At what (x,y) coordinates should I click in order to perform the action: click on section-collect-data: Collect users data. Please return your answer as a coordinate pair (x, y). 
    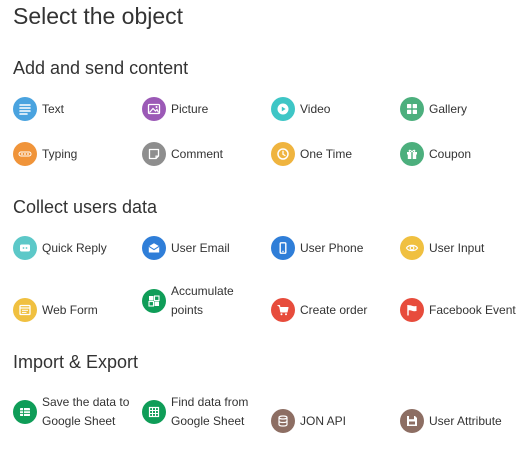
    Looking at the image, I should click on (85, 207).